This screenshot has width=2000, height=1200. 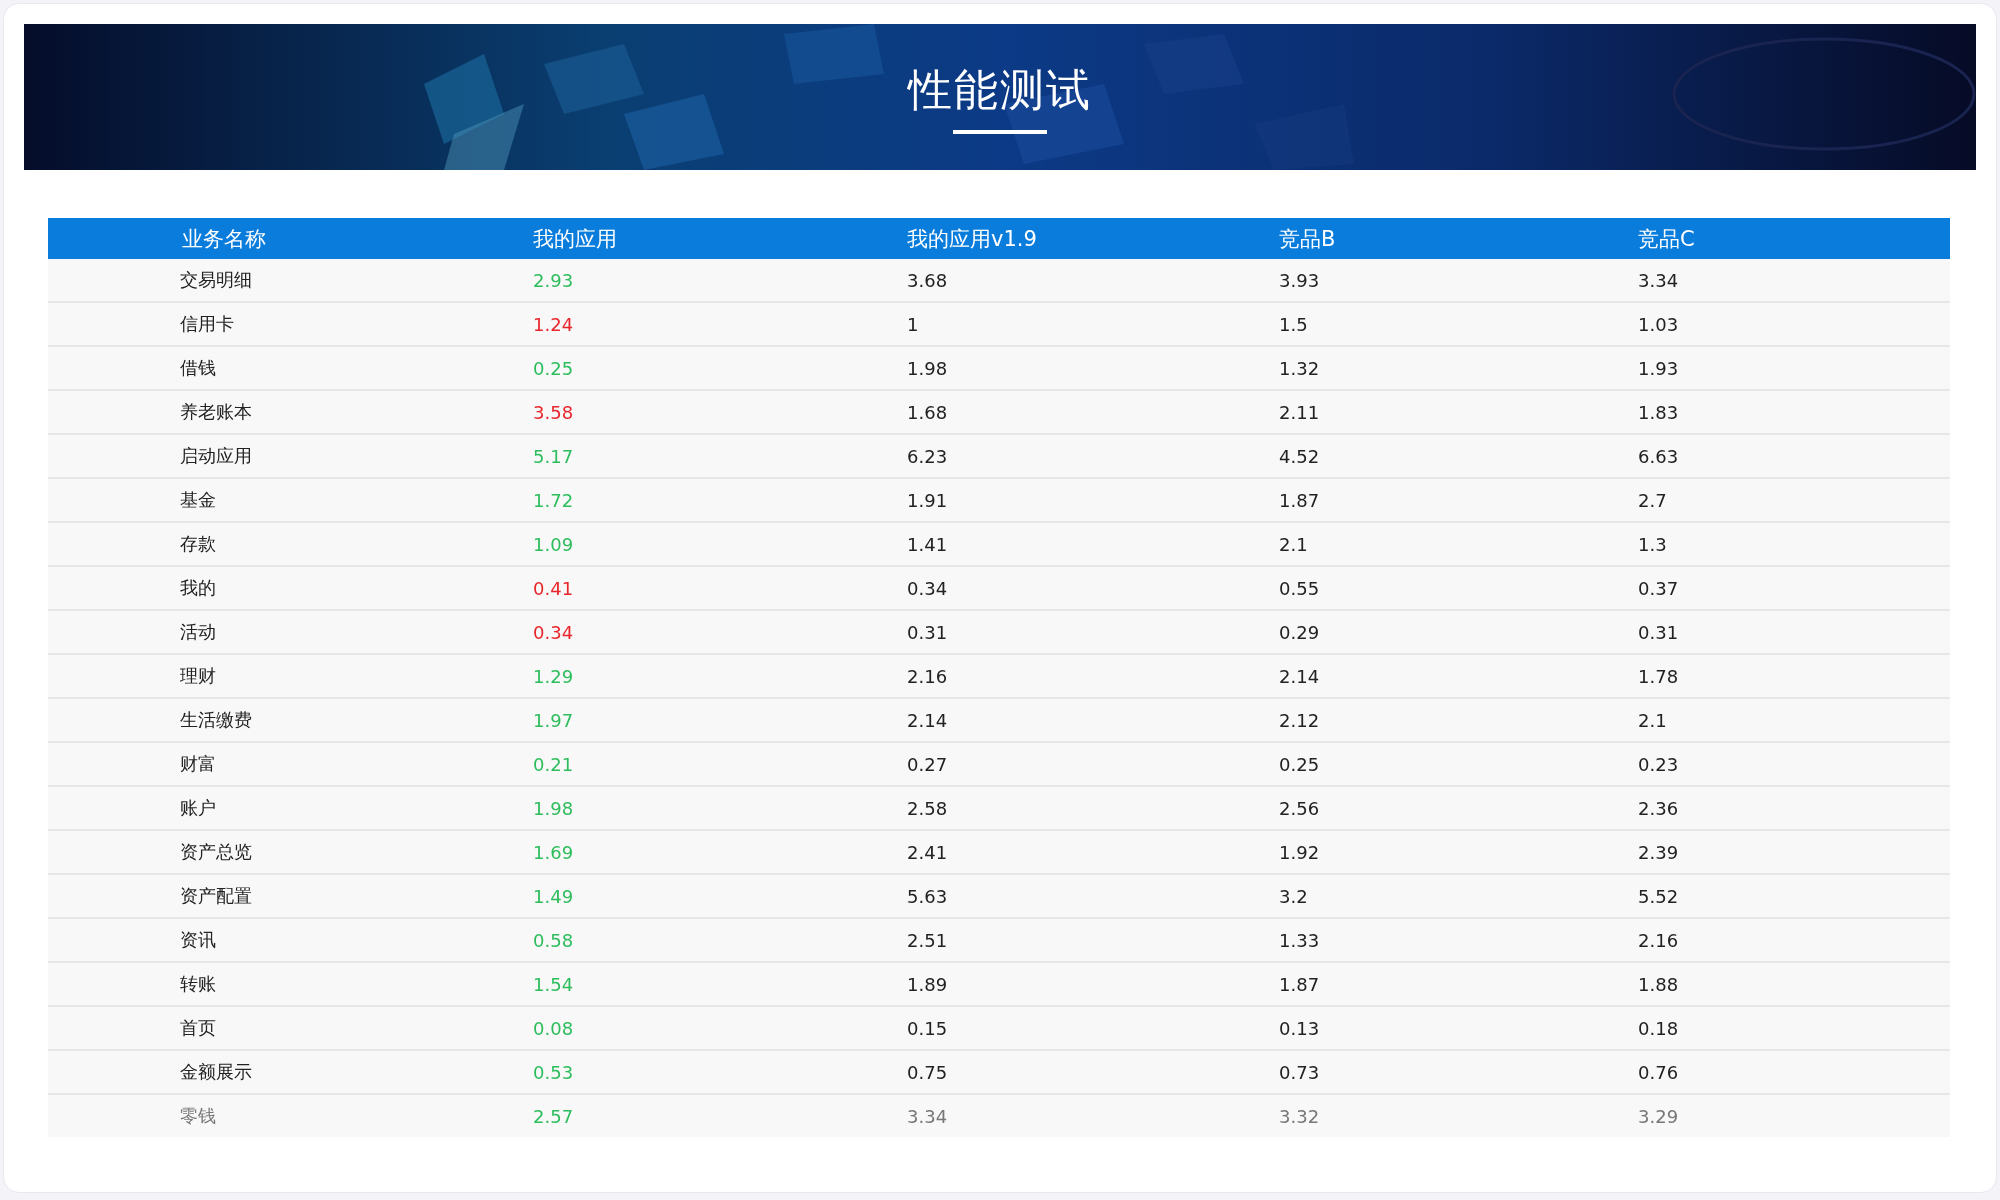 What do you see at coordinates (554, 324) in the screenshot?
I see `table-cell-text: 1.24` at bounding box center [554, 324].